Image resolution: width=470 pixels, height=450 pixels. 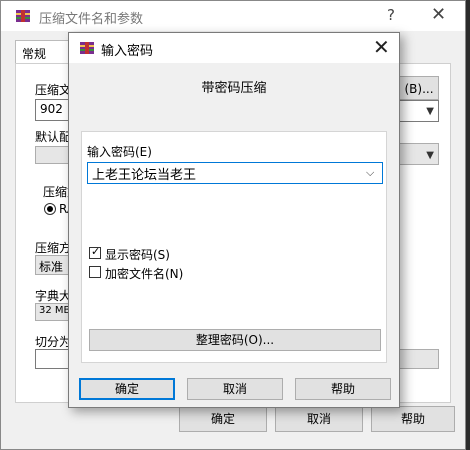 What do you see at coordinates (233, 16) in the screenshot?
I see `main-titlebar: 压缩文件名和参数 ? ✕` at bounding box center [233, 16].